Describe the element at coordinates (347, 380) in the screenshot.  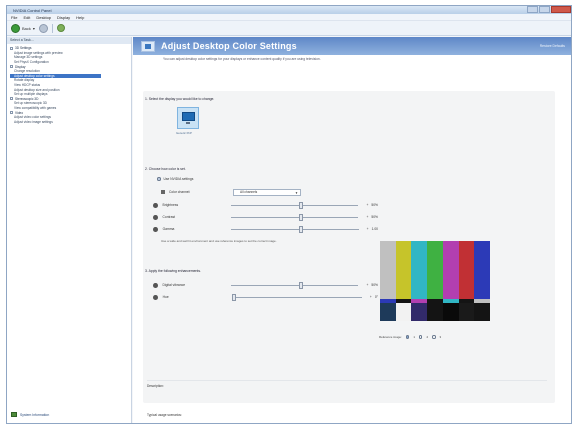
I see `divider` at that location.